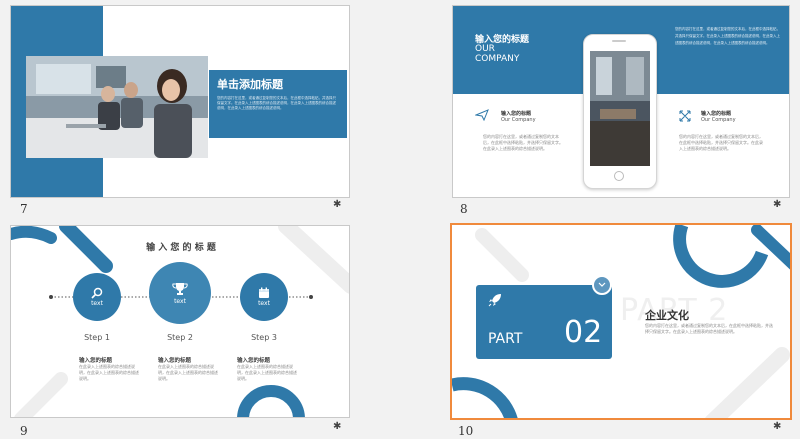 This screenshot has width=800, height=439. What do you see at coordinates (505, 339) in the screenshot?
I see `part-label: PART` at bounding box center [505, 339].